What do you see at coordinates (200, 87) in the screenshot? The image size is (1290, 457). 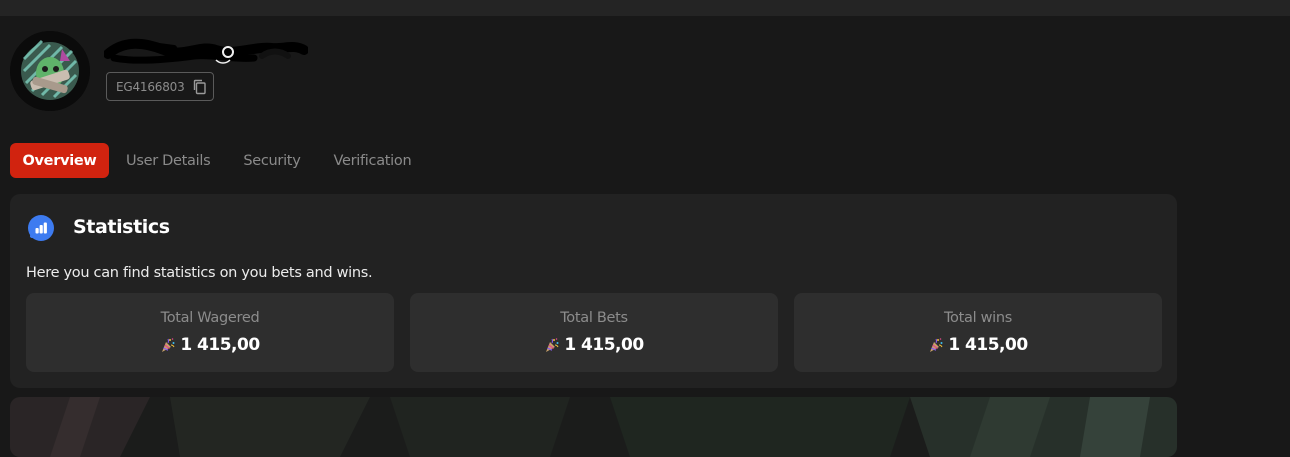 I see `copy-icon` at bounding box center [200, 87].